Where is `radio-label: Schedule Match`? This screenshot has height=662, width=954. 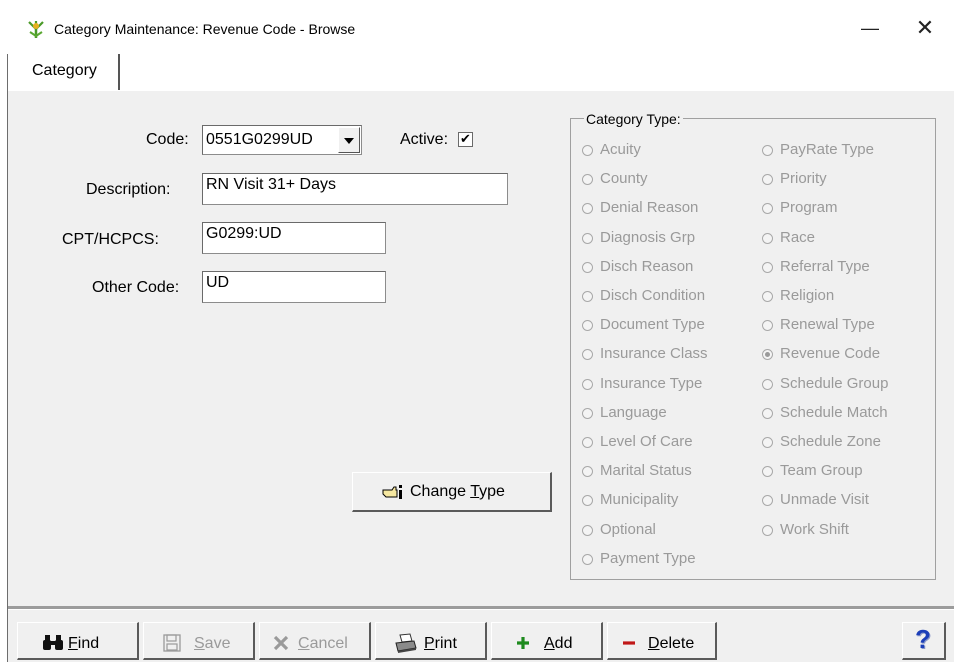
radio-label: Schedule Match is located at coordinates (834, 412).